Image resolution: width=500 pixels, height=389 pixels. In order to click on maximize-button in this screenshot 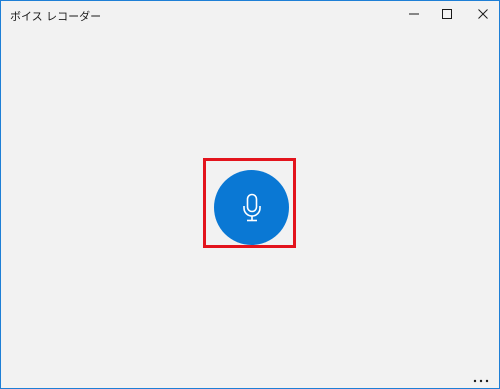, I will do `click(447, 14)`.